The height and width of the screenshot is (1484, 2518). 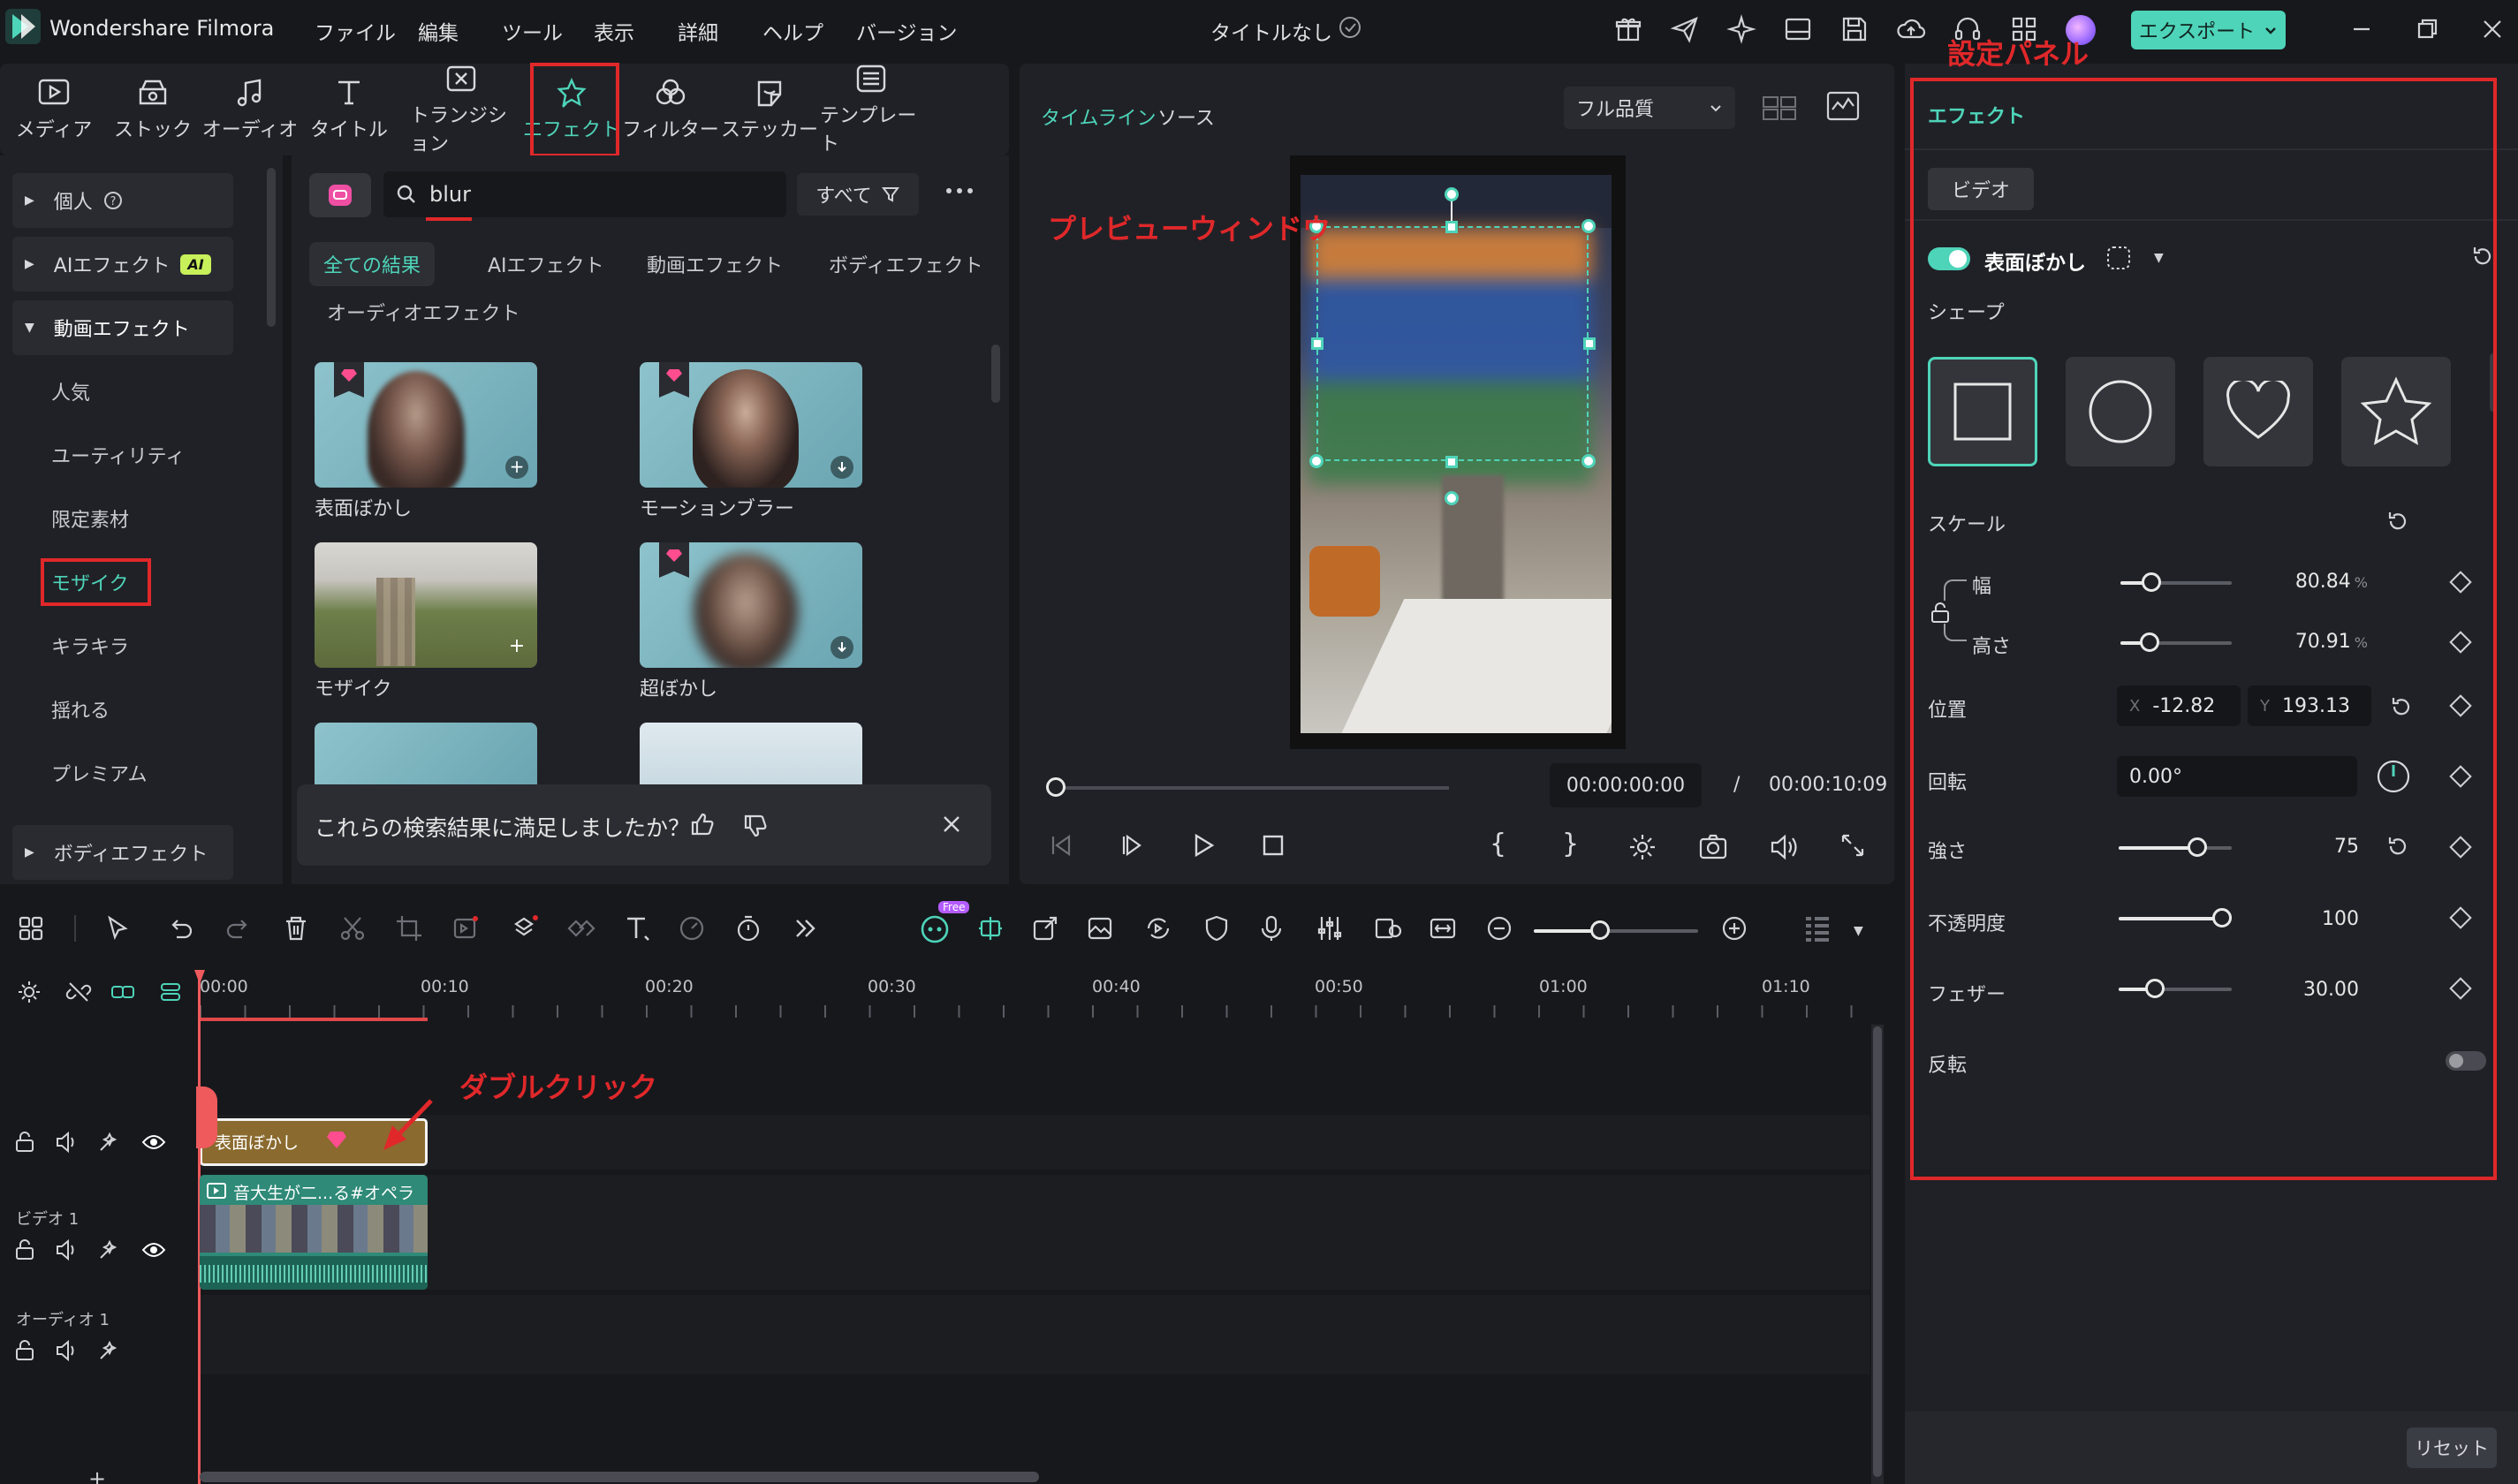 I want to click on resize-handle-br, so click(x=1588, y=461).